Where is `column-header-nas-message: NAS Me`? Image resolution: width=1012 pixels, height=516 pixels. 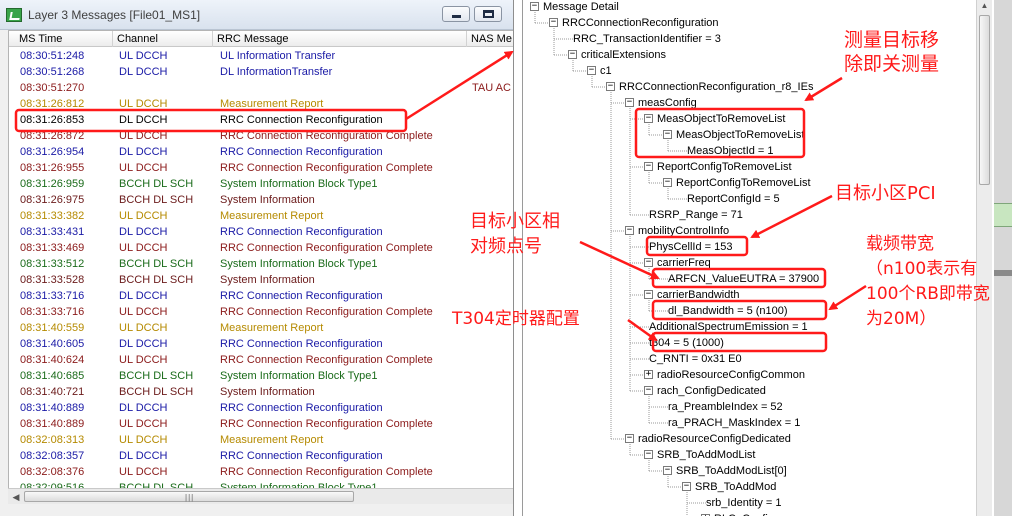
column-header-nas-message: NAS Me is located at coordinates (490, 39).